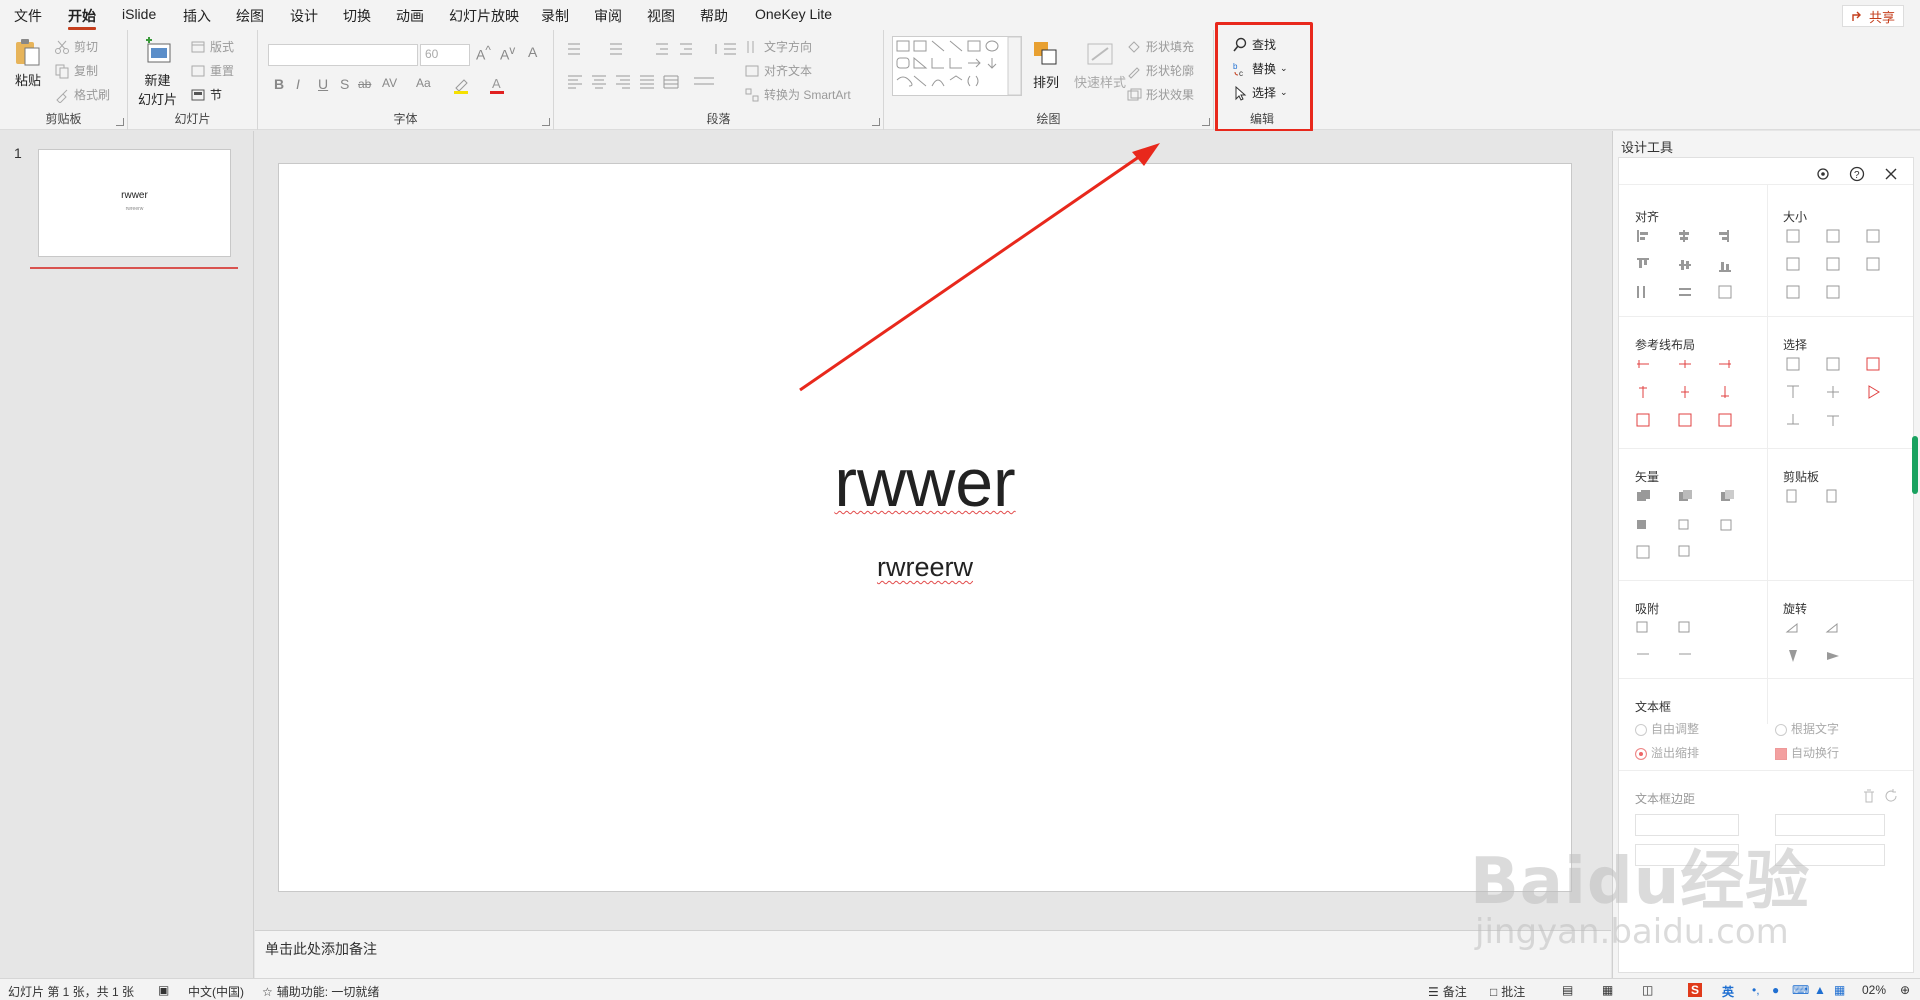  What do you see at coordinates (1260, 92) in the screenshot?
I see `select-button: 选择 ⌄` at bounding box center [1260, 92].